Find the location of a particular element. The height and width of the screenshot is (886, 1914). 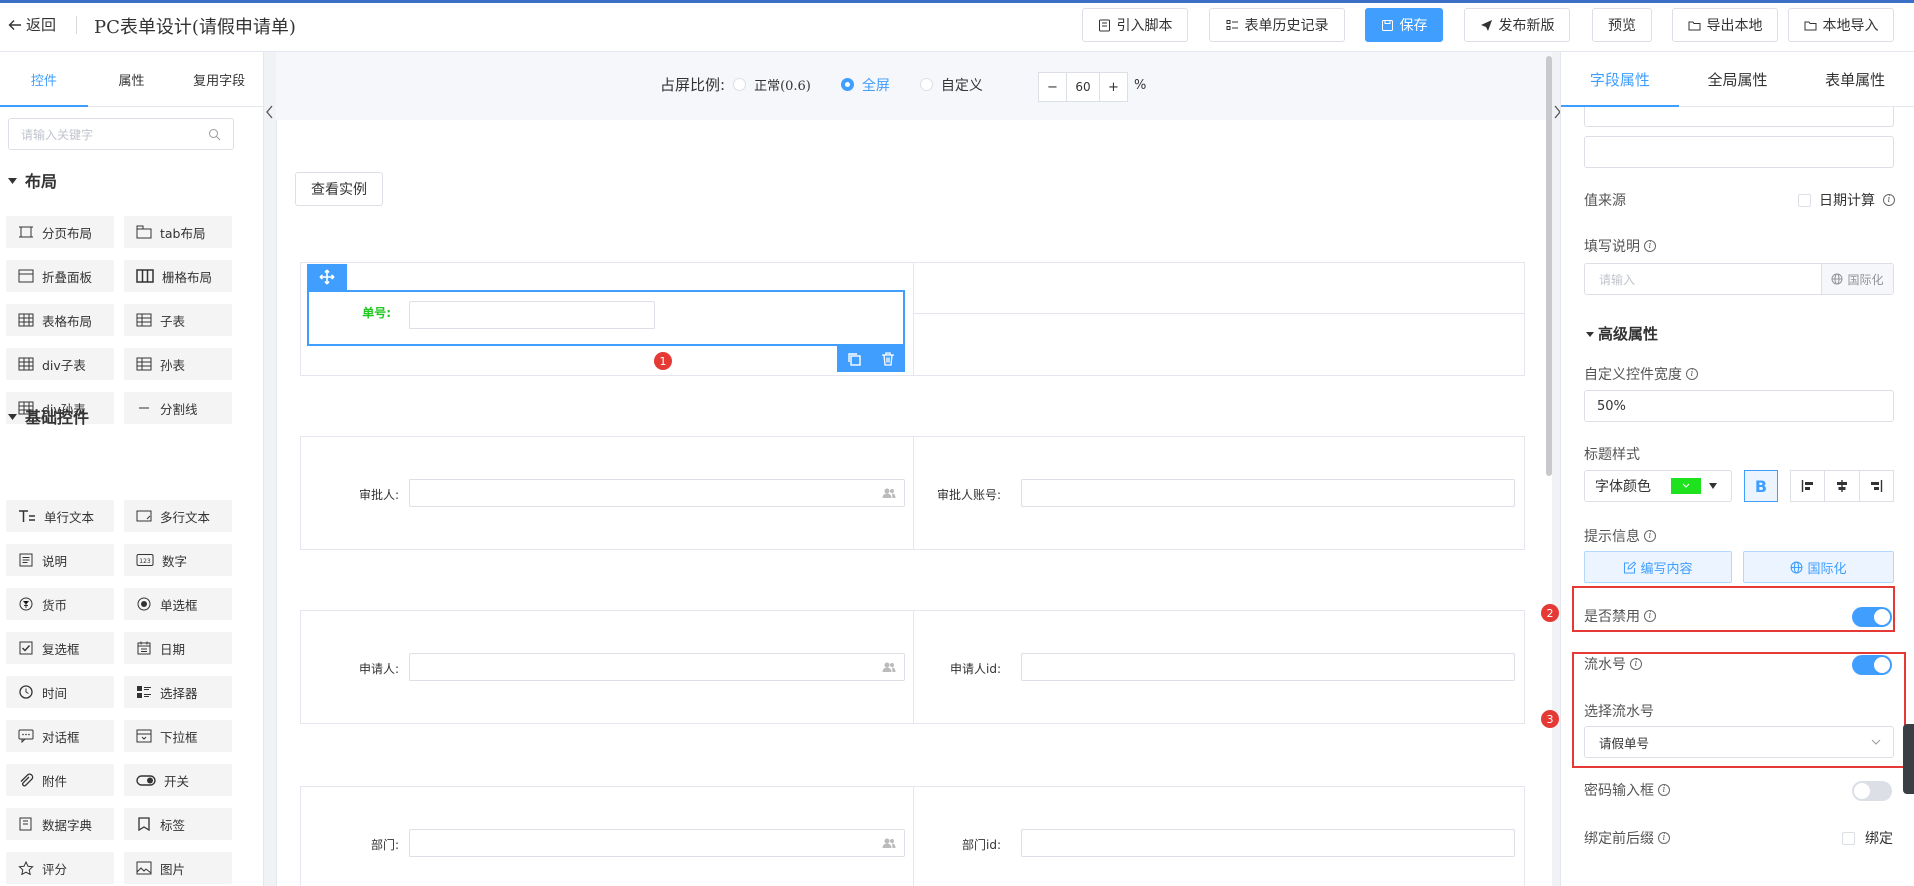

control-div-sub-table: div子表 is located at coordinates (60, 364).